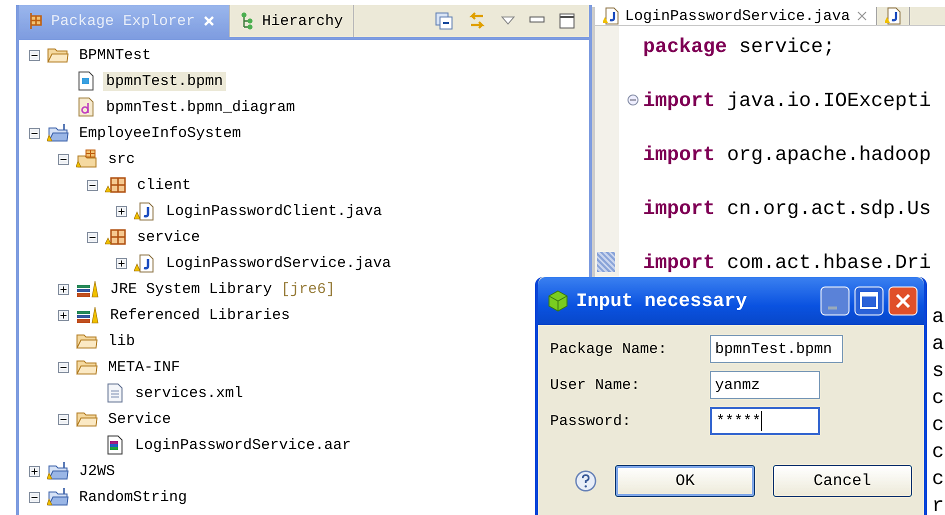  I want to click on tree-item: LoginPasswordService.java, so click(278, 263).